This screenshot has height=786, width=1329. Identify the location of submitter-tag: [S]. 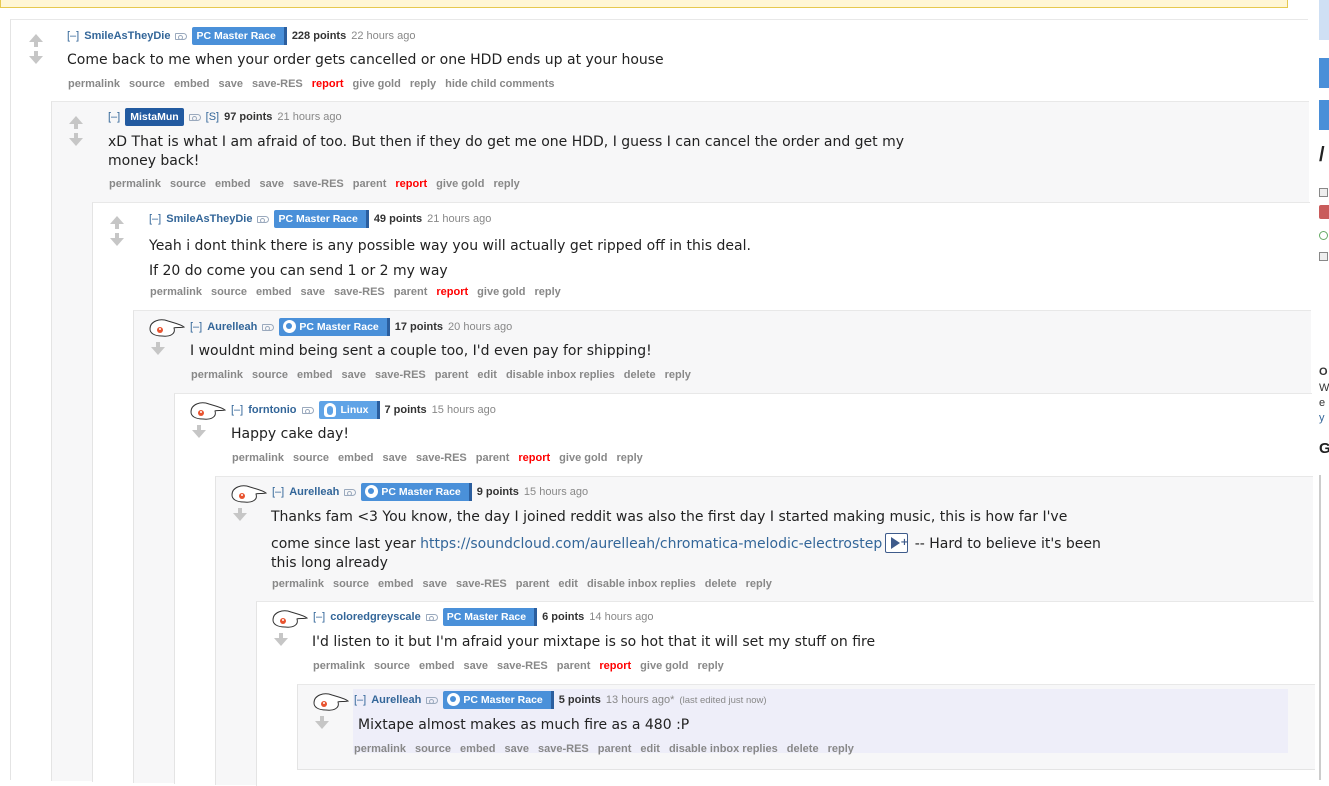
(212, 117).